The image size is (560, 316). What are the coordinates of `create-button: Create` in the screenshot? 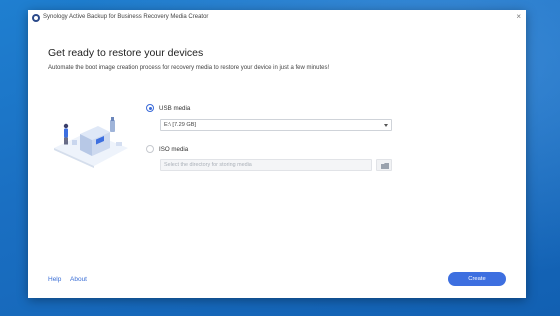 It's located at (477, 279).